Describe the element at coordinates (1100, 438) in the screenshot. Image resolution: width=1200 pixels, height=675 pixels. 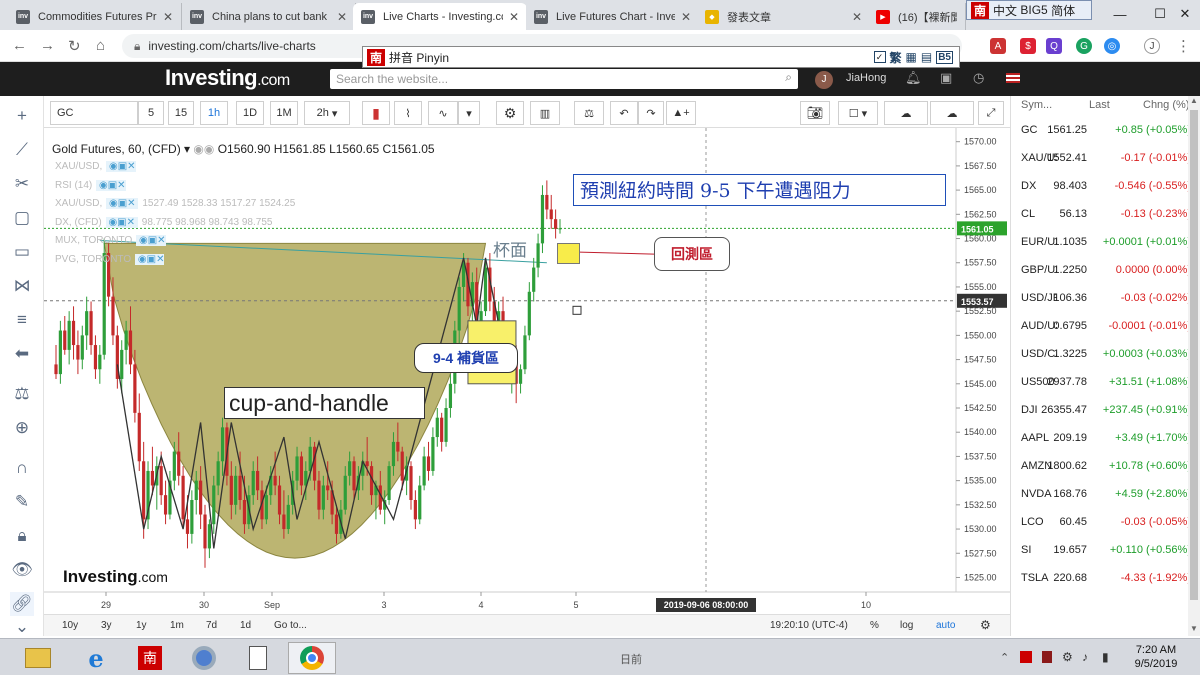
I see `watchlist-row: AAPL 209.19 +3.49 (+1.70%)` at that location.